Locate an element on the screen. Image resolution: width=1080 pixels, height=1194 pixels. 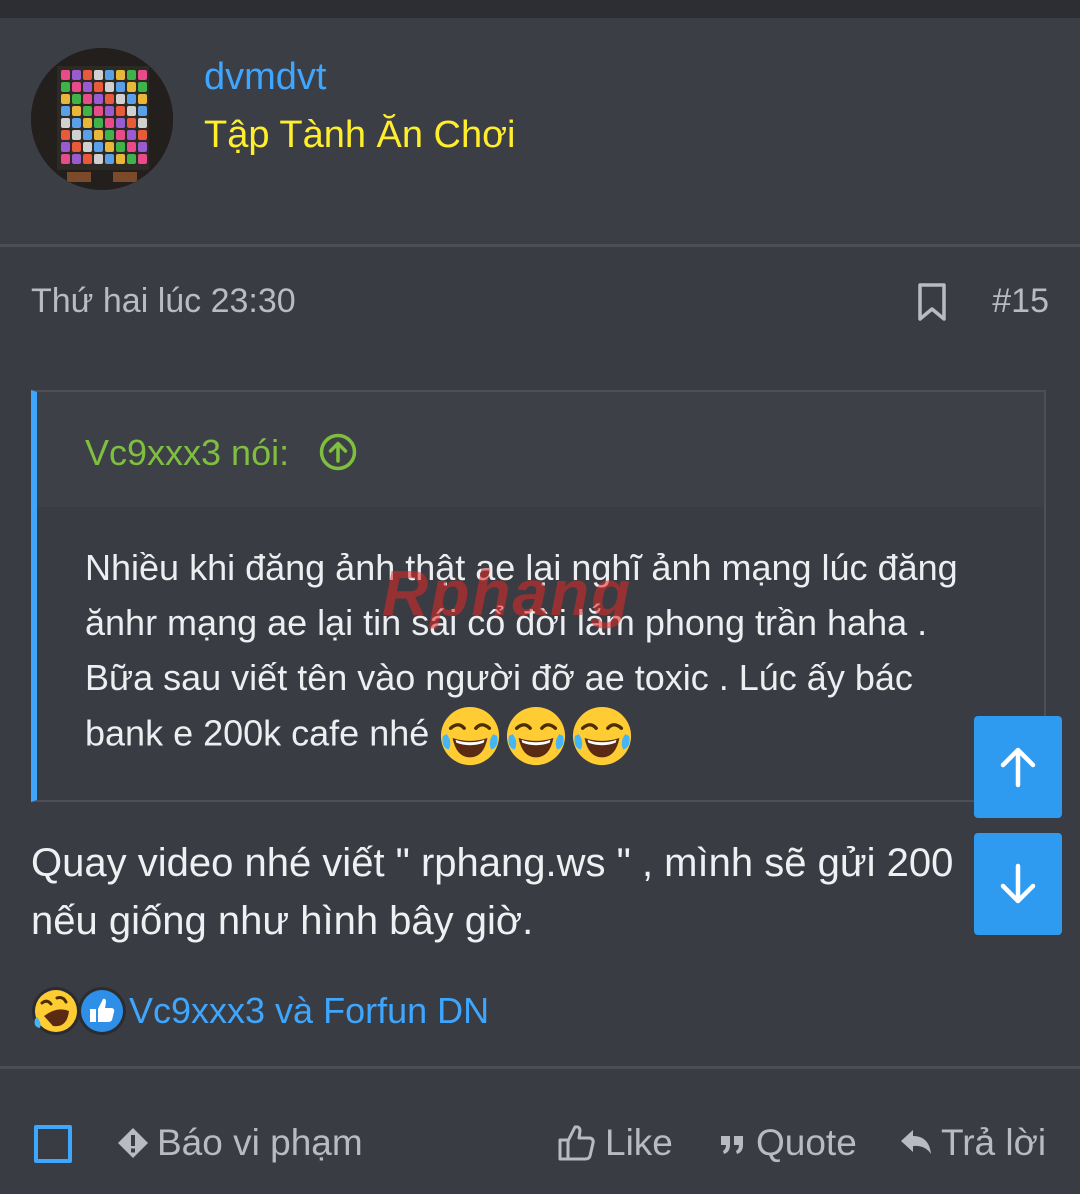
quote-icon is located at coordinates (732, 1145).